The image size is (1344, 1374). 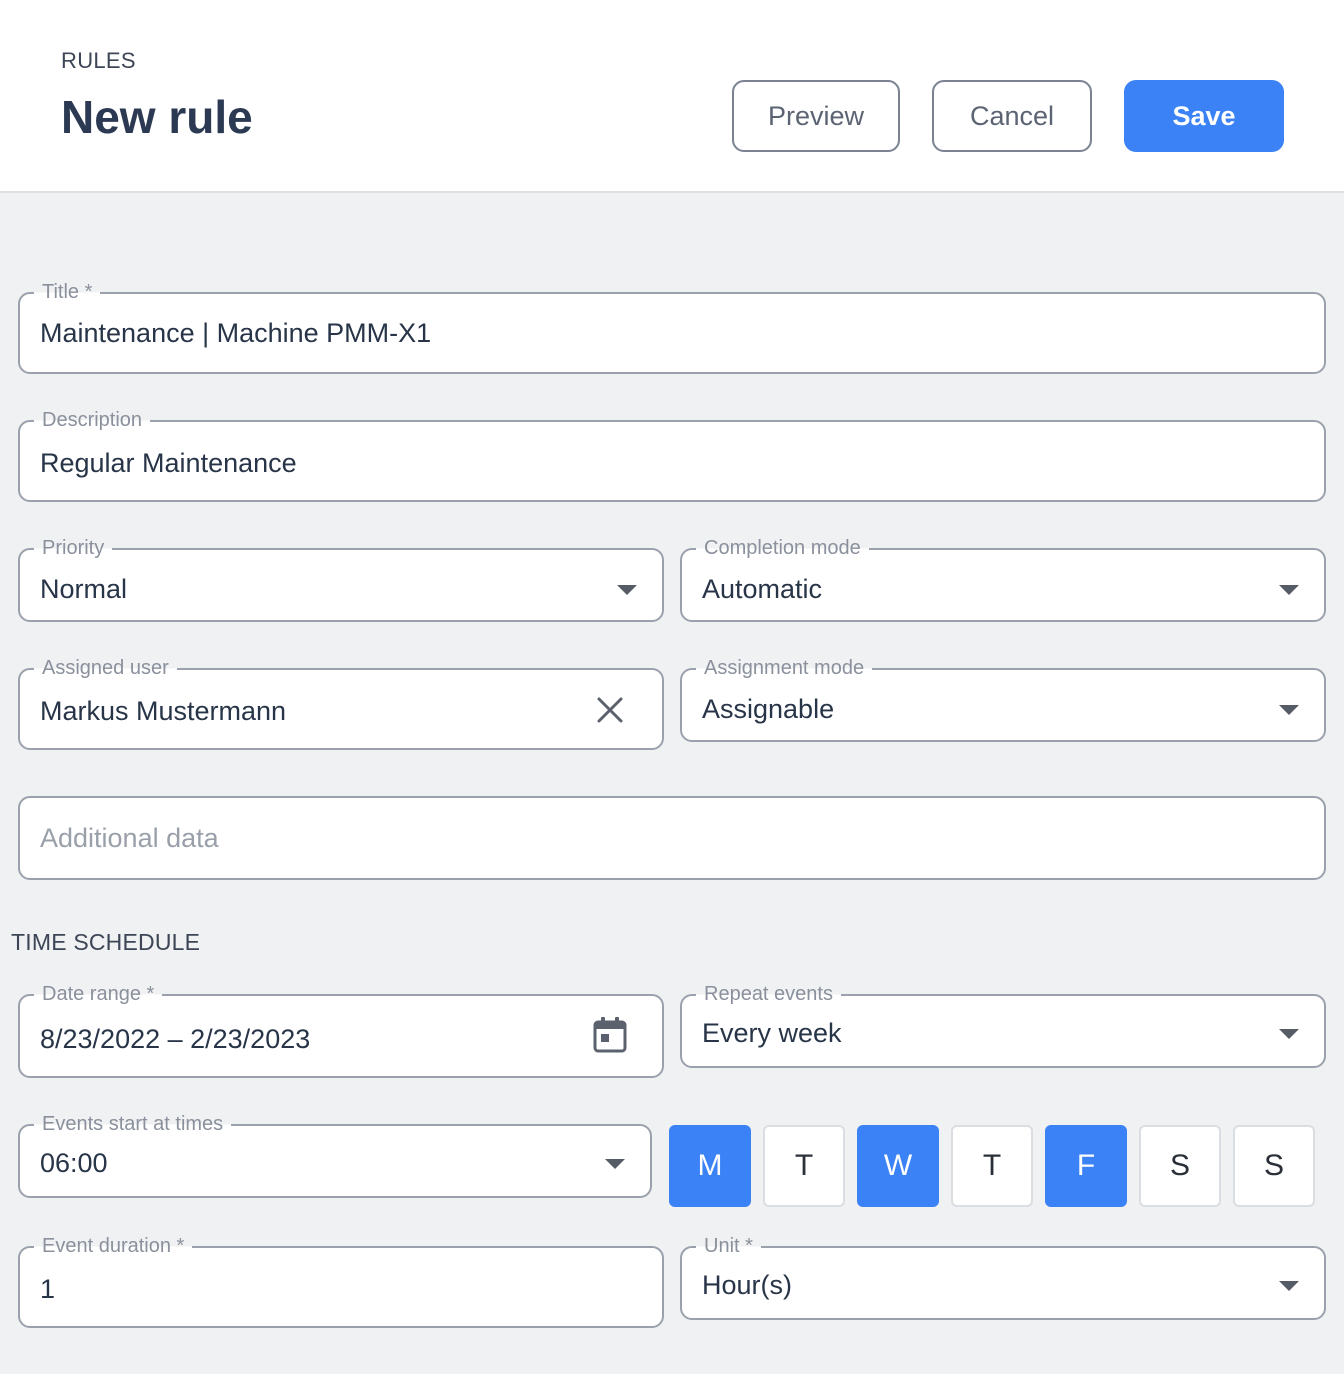 I want to click on day-toggle-saturday: S, so click(x=1180, y=1166).